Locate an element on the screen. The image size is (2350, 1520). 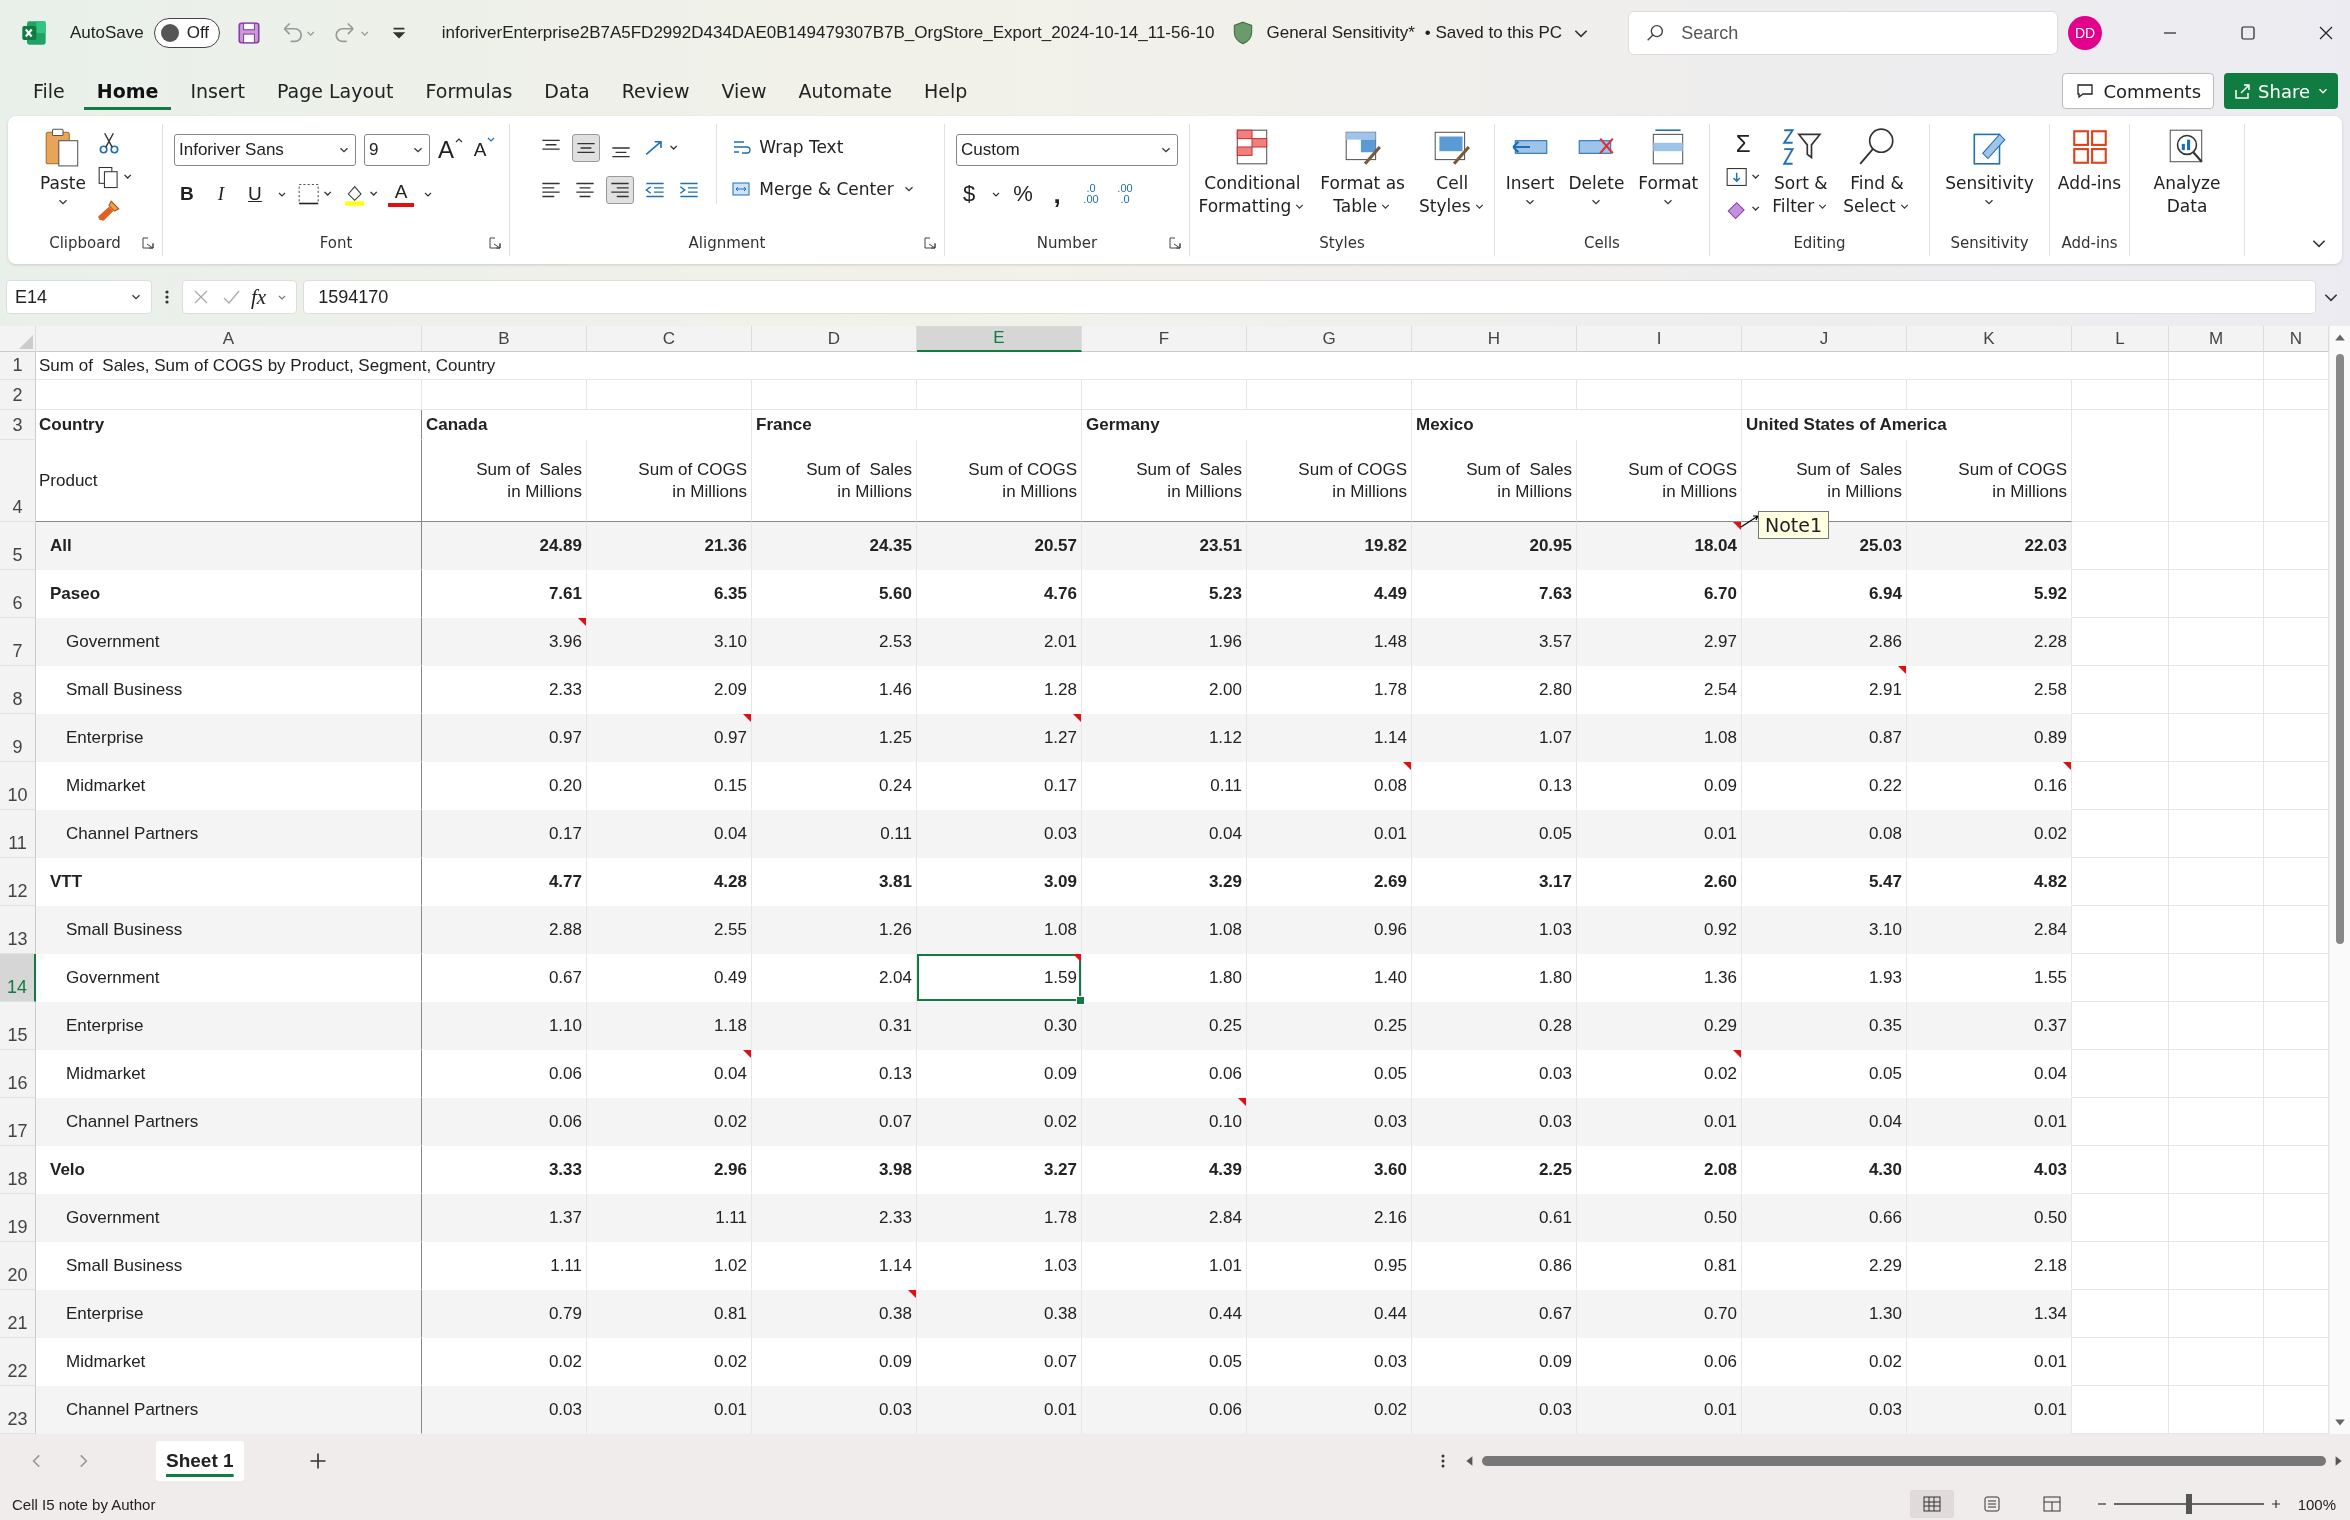
autosum-button: Σ is located at coordinates (1743, 144).